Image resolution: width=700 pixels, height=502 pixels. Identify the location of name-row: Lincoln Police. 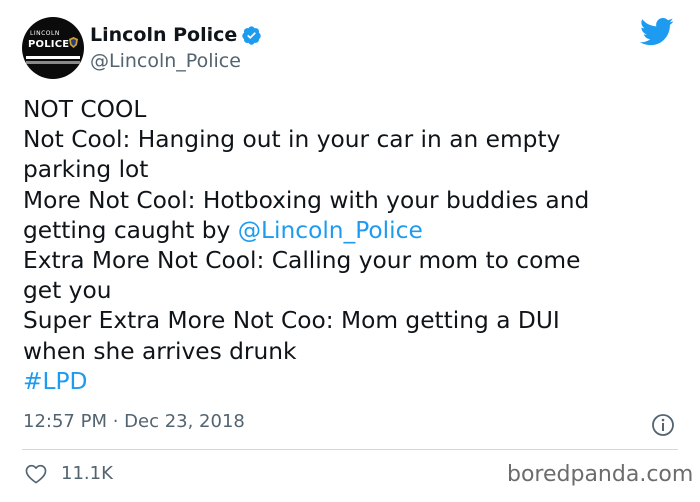
(176, 35).